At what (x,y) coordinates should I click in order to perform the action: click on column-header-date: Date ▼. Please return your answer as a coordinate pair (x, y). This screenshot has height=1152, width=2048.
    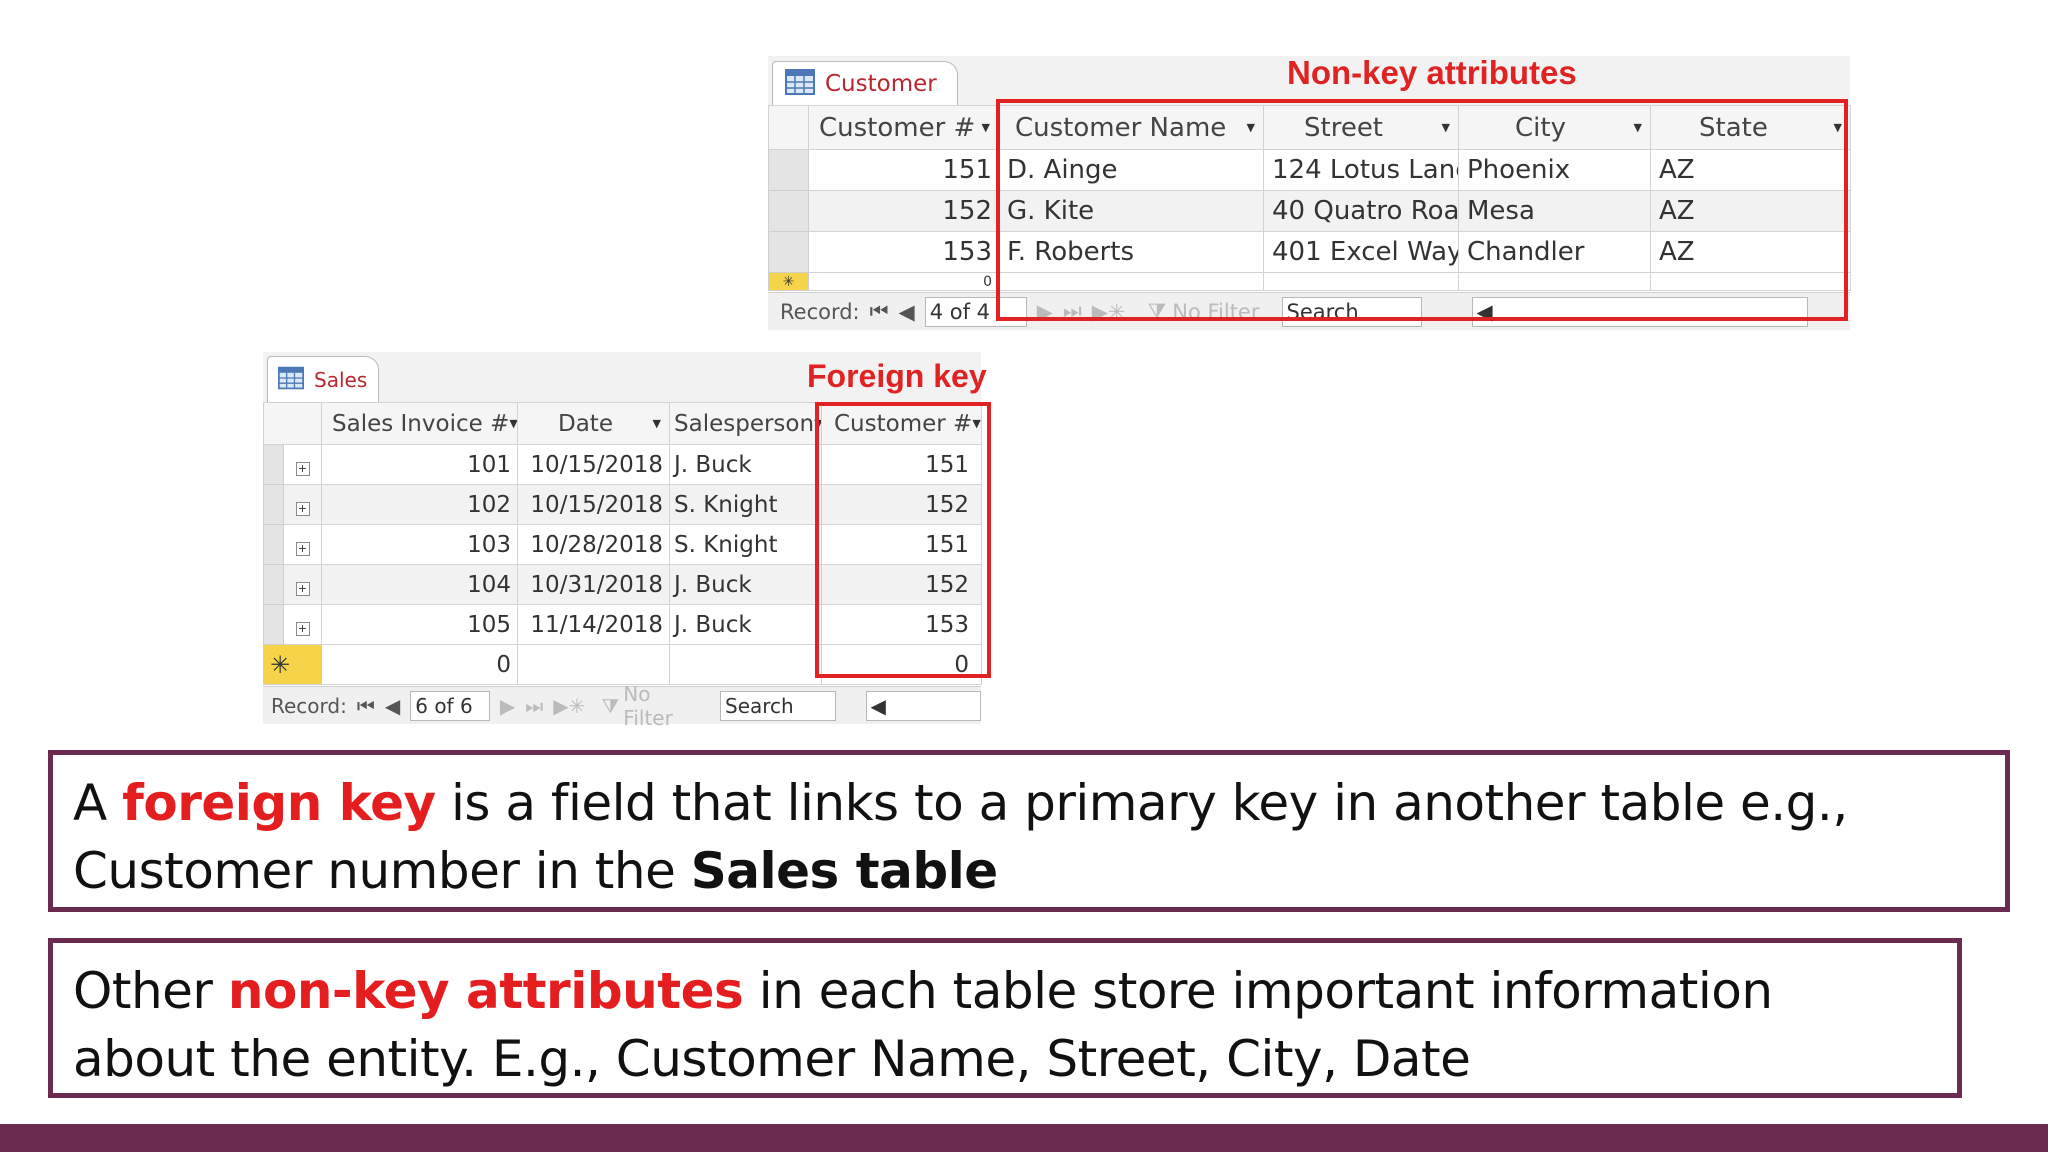
    Looking at the image, I should click on (593, 423).